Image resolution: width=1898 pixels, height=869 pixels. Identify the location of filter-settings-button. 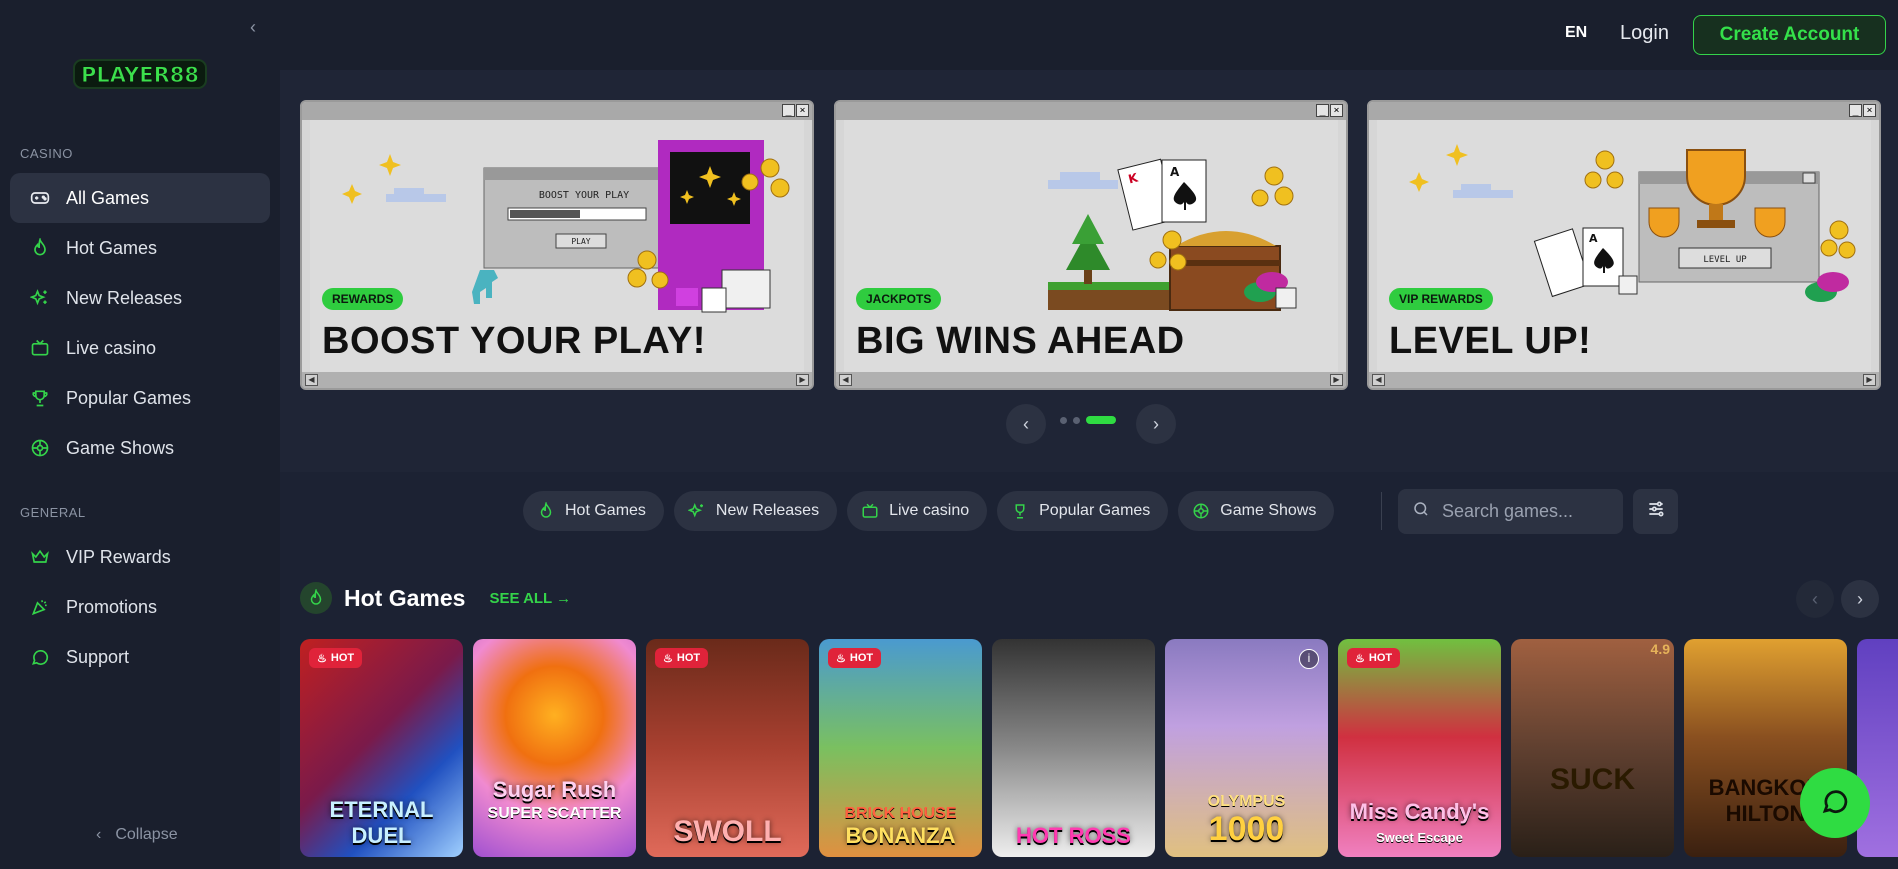
(1655, 511).